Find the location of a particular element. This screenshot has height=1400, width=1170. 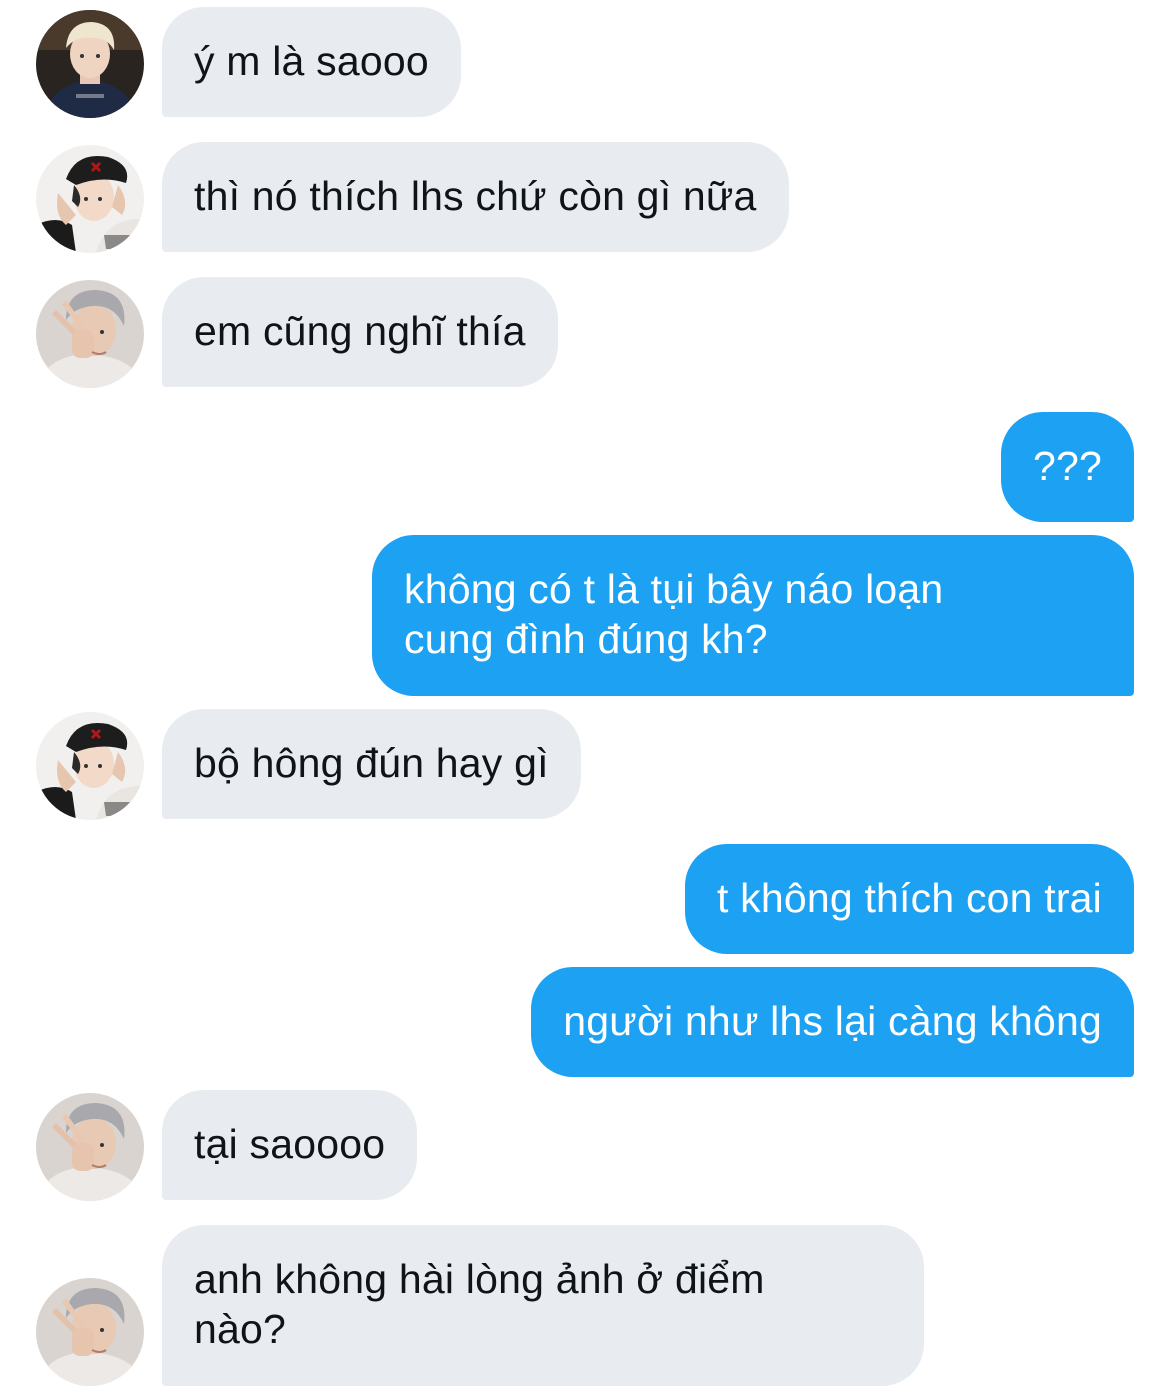

message-text: thì nó thích lhs chứ còn gì nữa is located at coordinates (475, 196).